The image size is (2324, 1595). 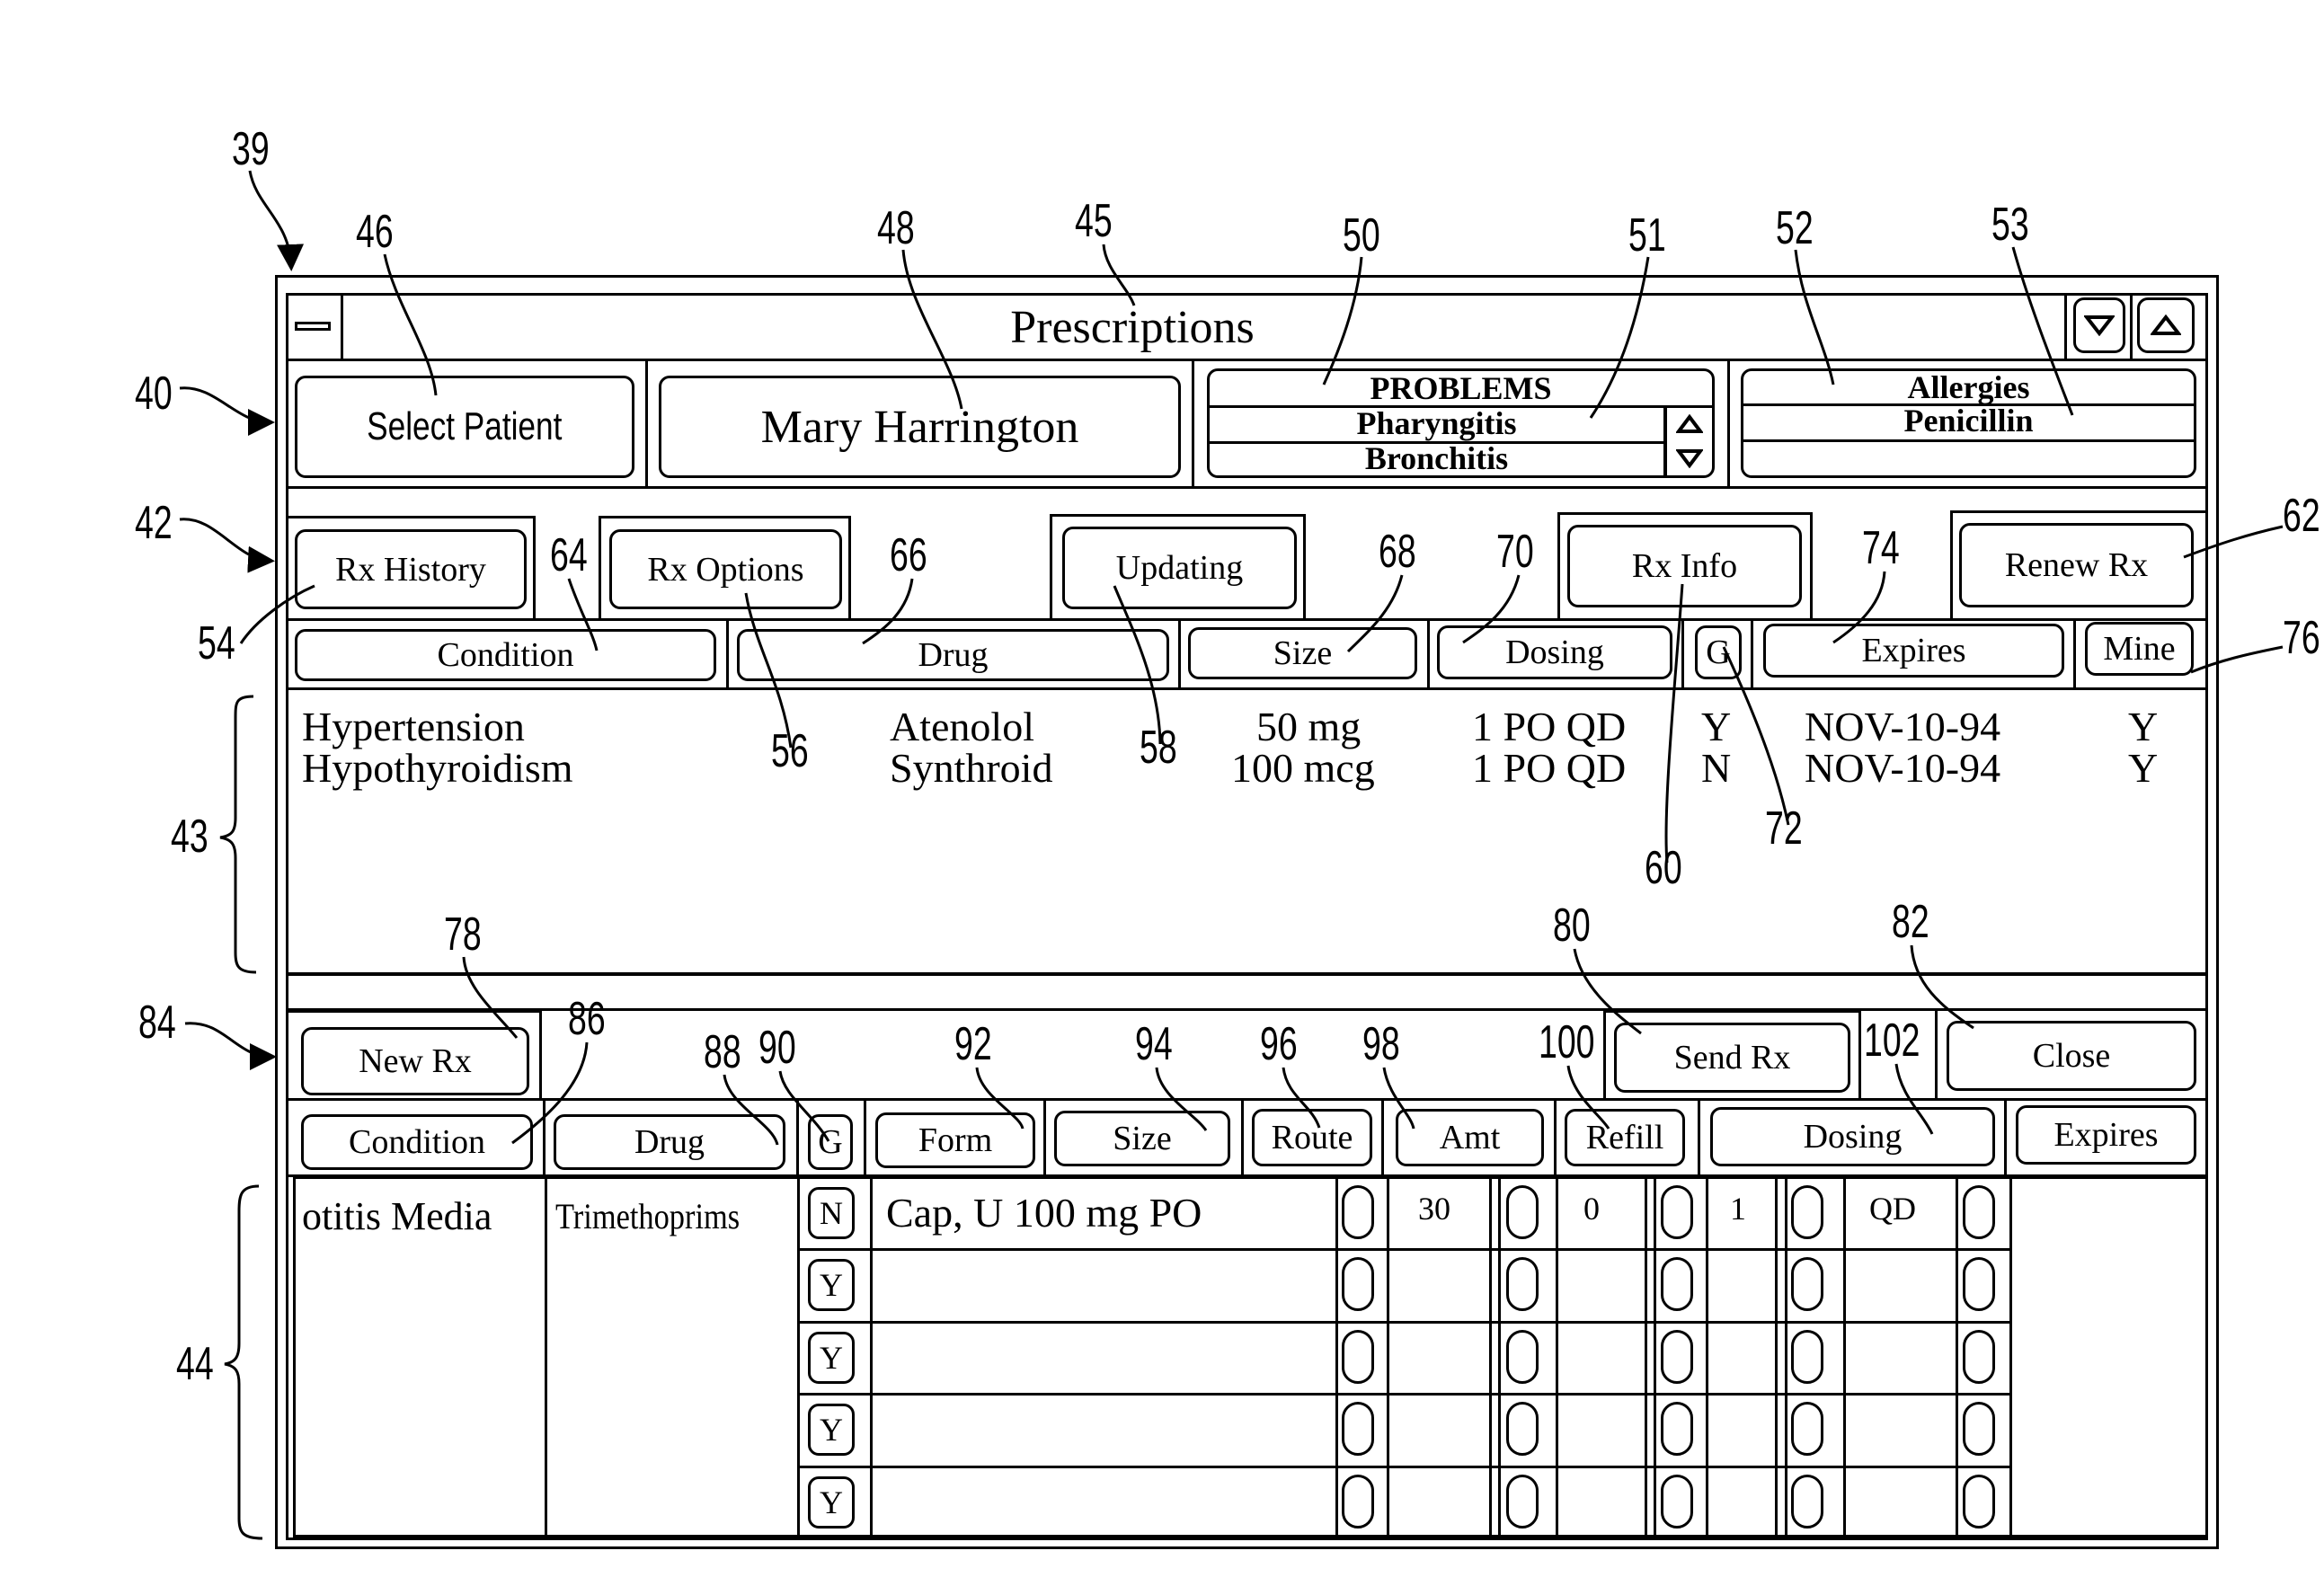 What do you see at coordinates (790, 751) in the screenshot?
I see `ref-56: 56` at bounding box center [790, 751].